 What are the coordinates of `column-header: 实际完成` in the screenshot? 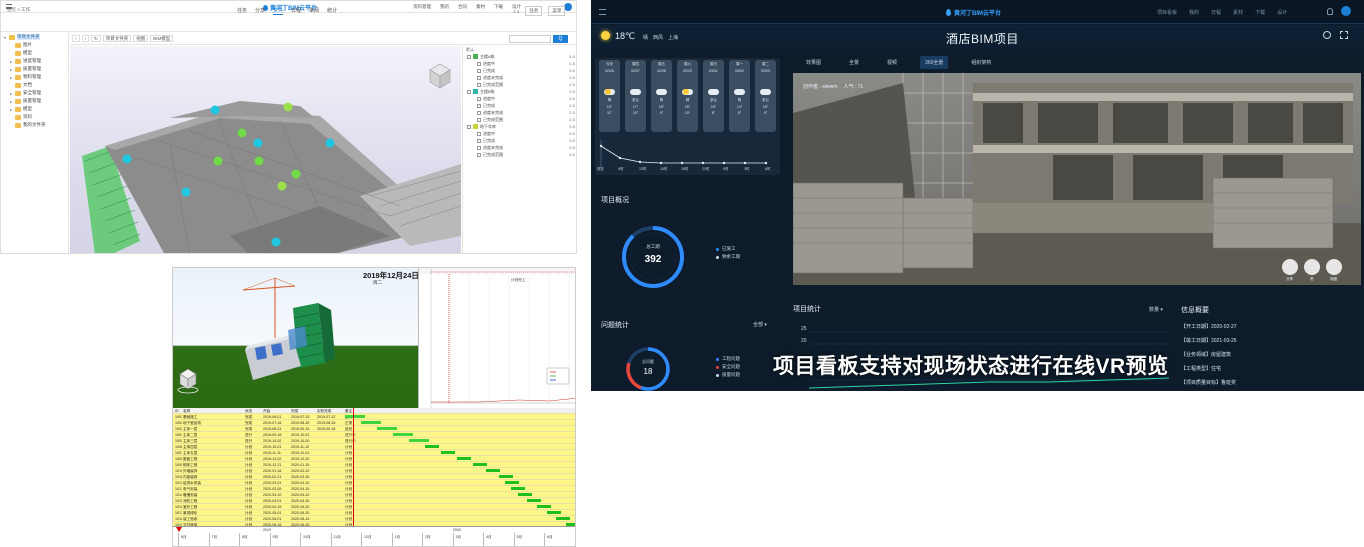 It's located at (324, 411).